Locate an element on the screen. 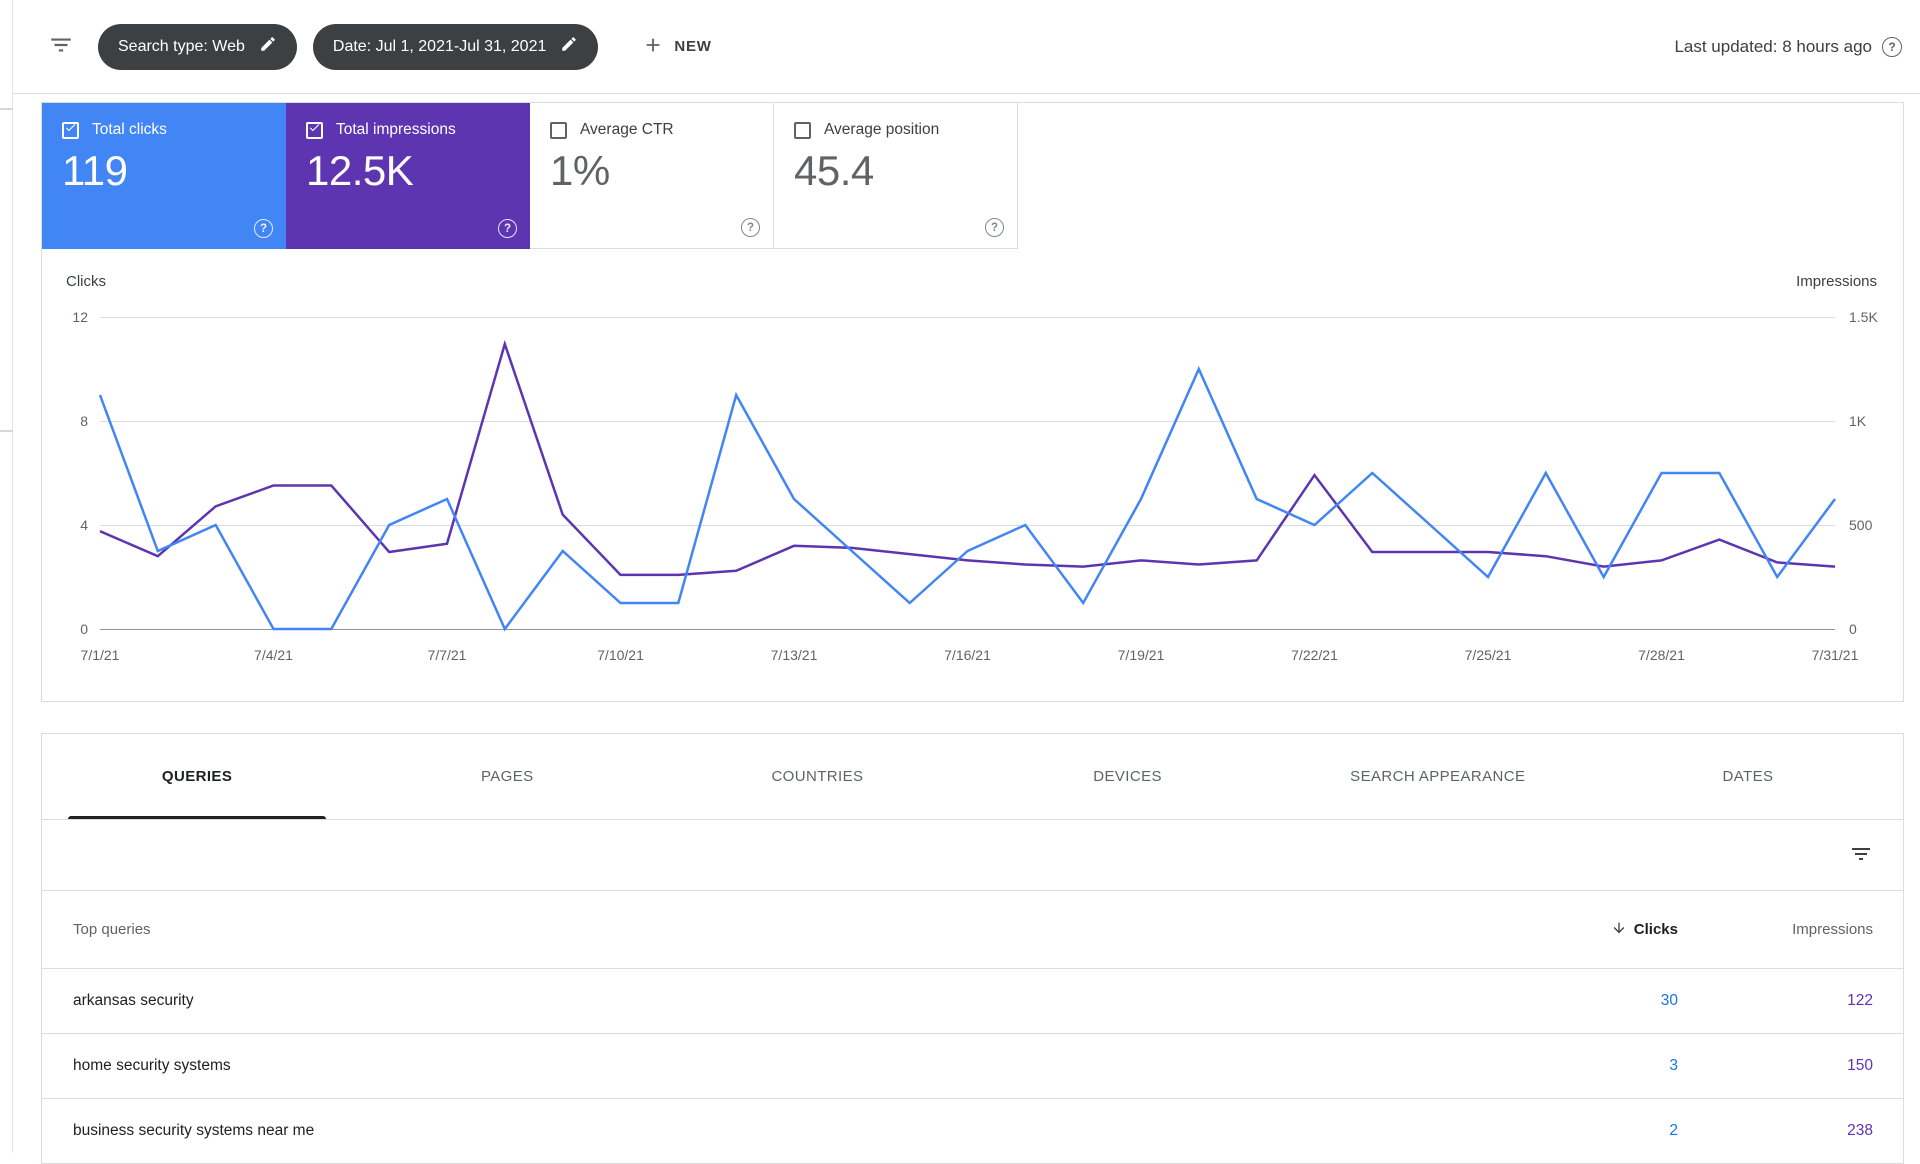  clicks-cell: 3 is located at coordinates (1673, 1065).